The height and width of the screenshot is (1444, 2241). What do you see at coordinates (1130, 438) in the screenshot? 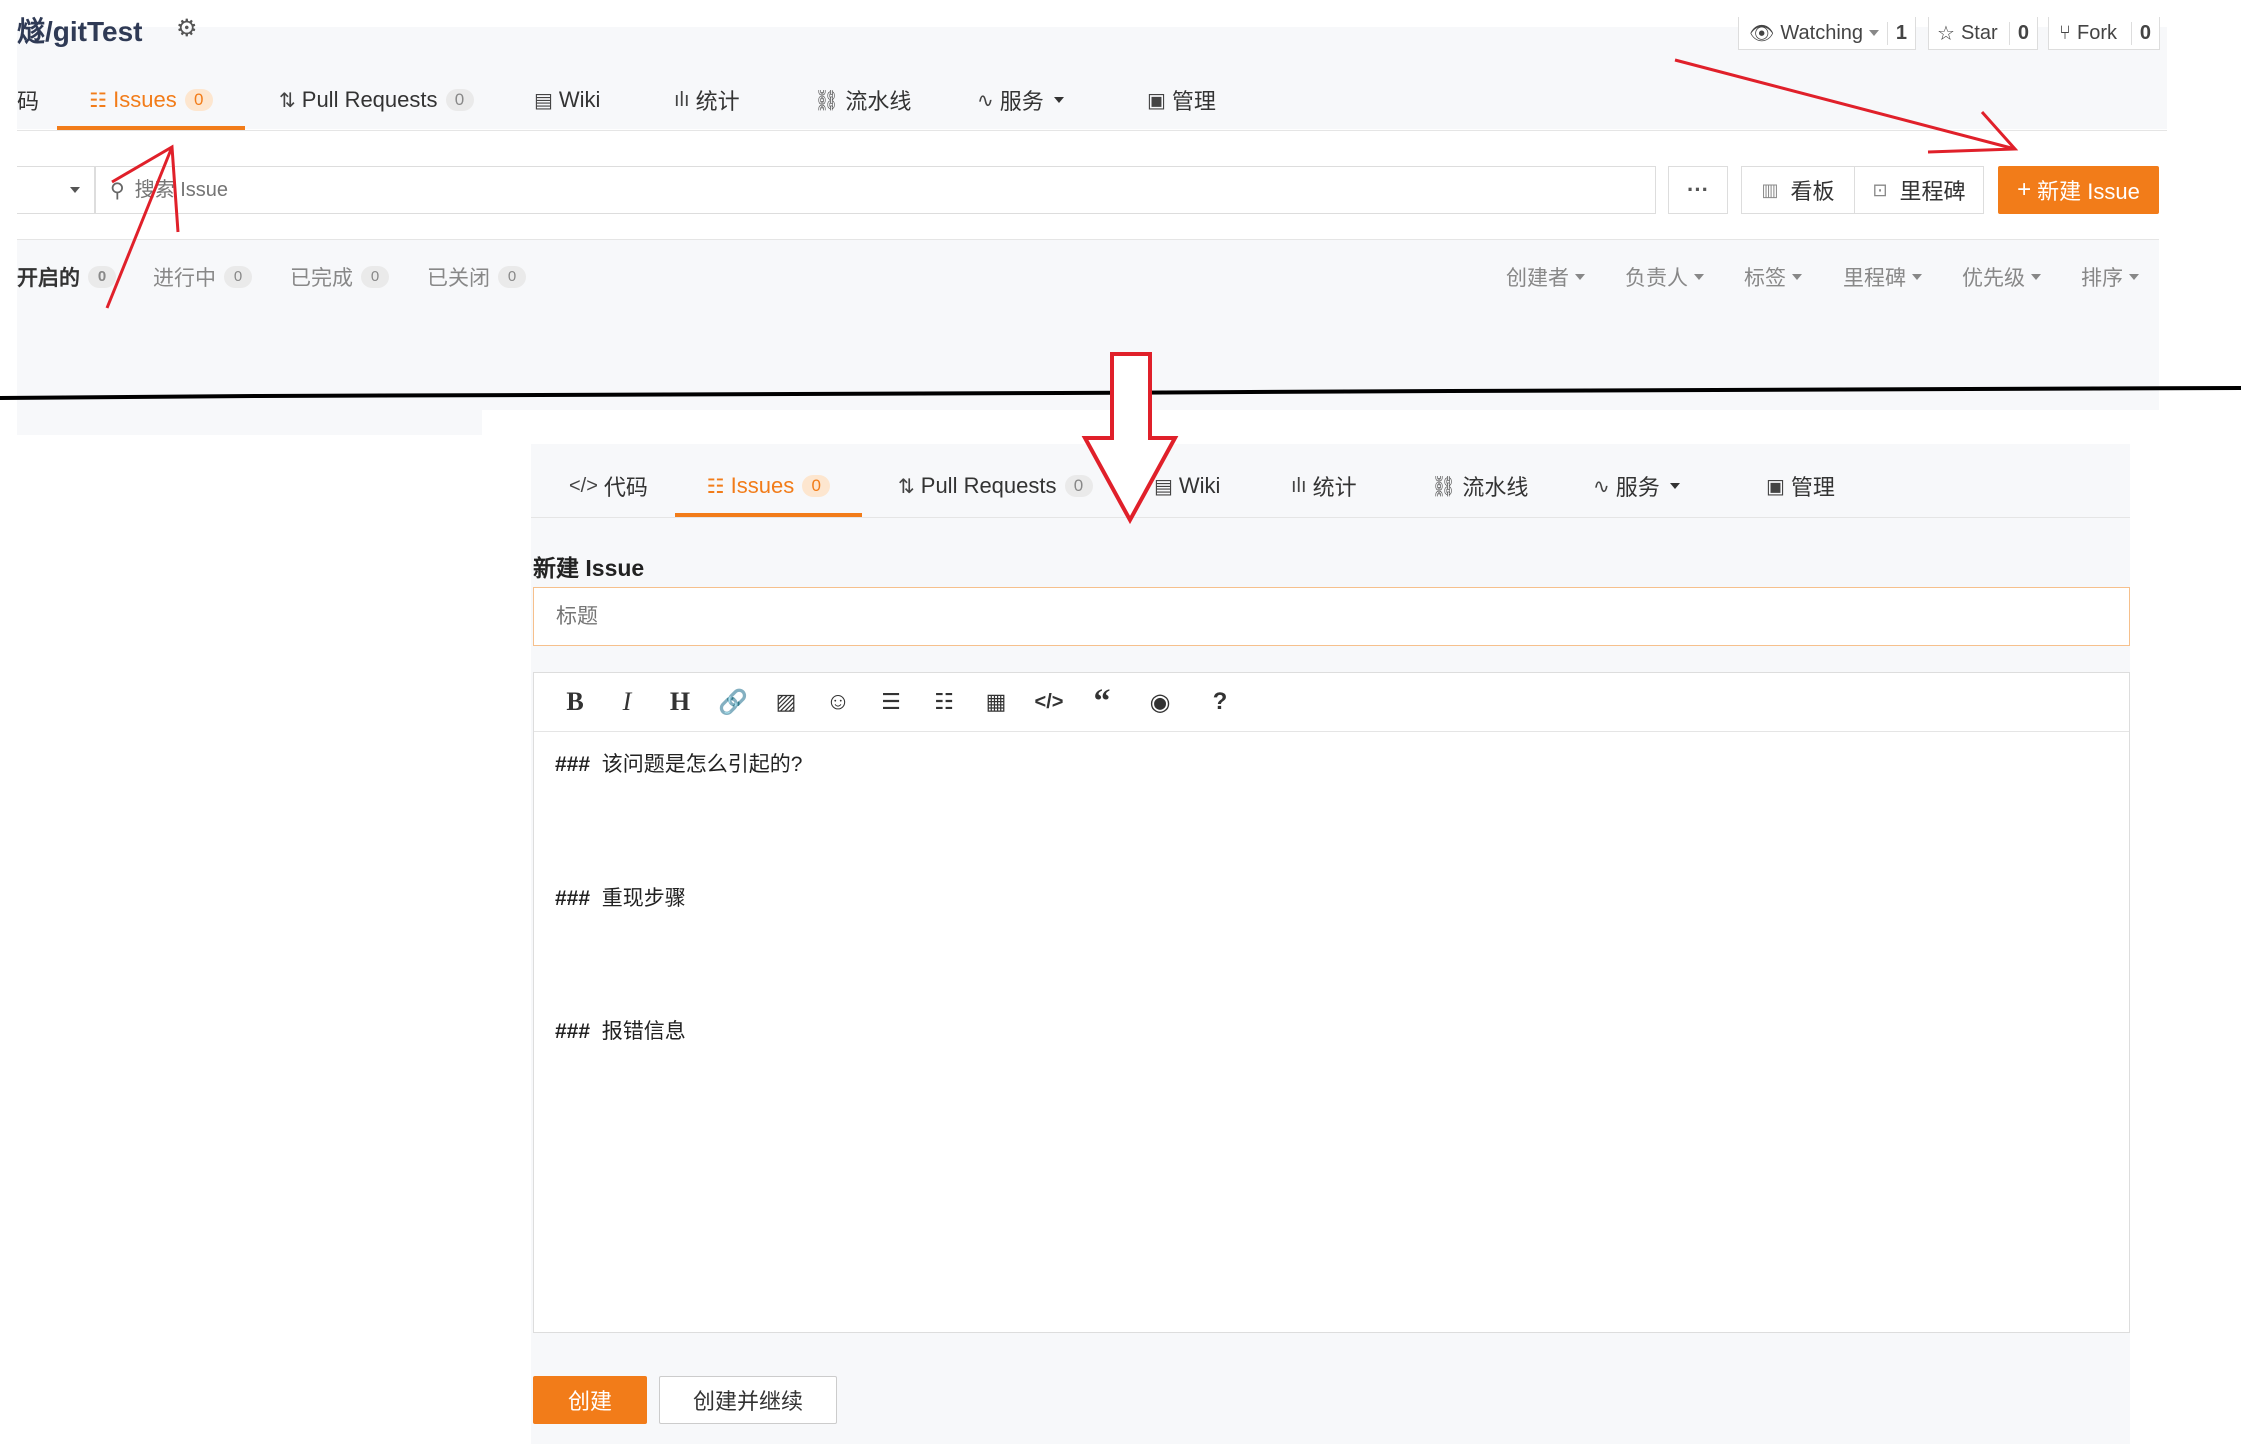
I see `arrow-down-hollow` at bounding box center [1130, 438].